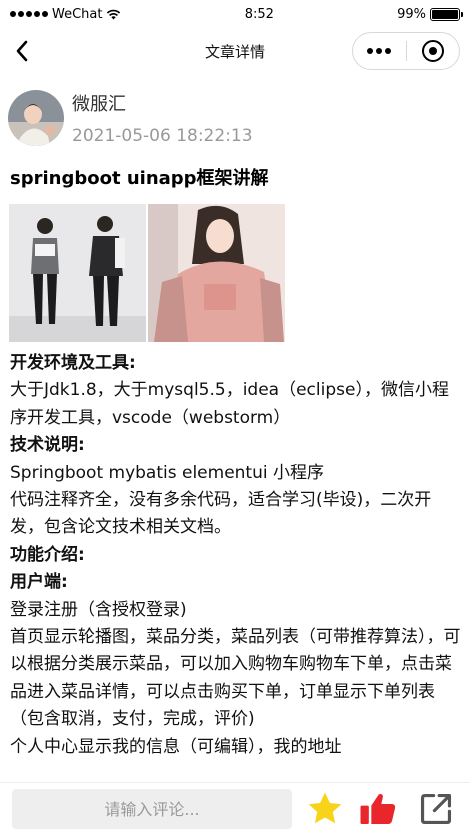  What do you see at coordinates (29, 14) in the screenshot?
I see `signal-icon` at bounding box center [29, 14].